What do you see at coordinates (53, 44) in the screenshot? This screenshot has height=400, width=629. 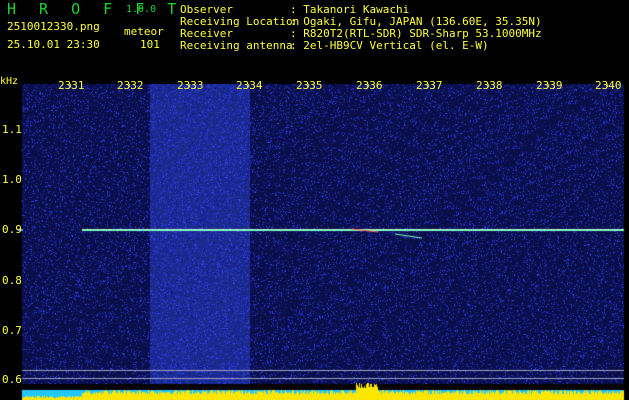 I see `capture-datetime: 25.10.01 23:30` at bounding box center [53, 44].